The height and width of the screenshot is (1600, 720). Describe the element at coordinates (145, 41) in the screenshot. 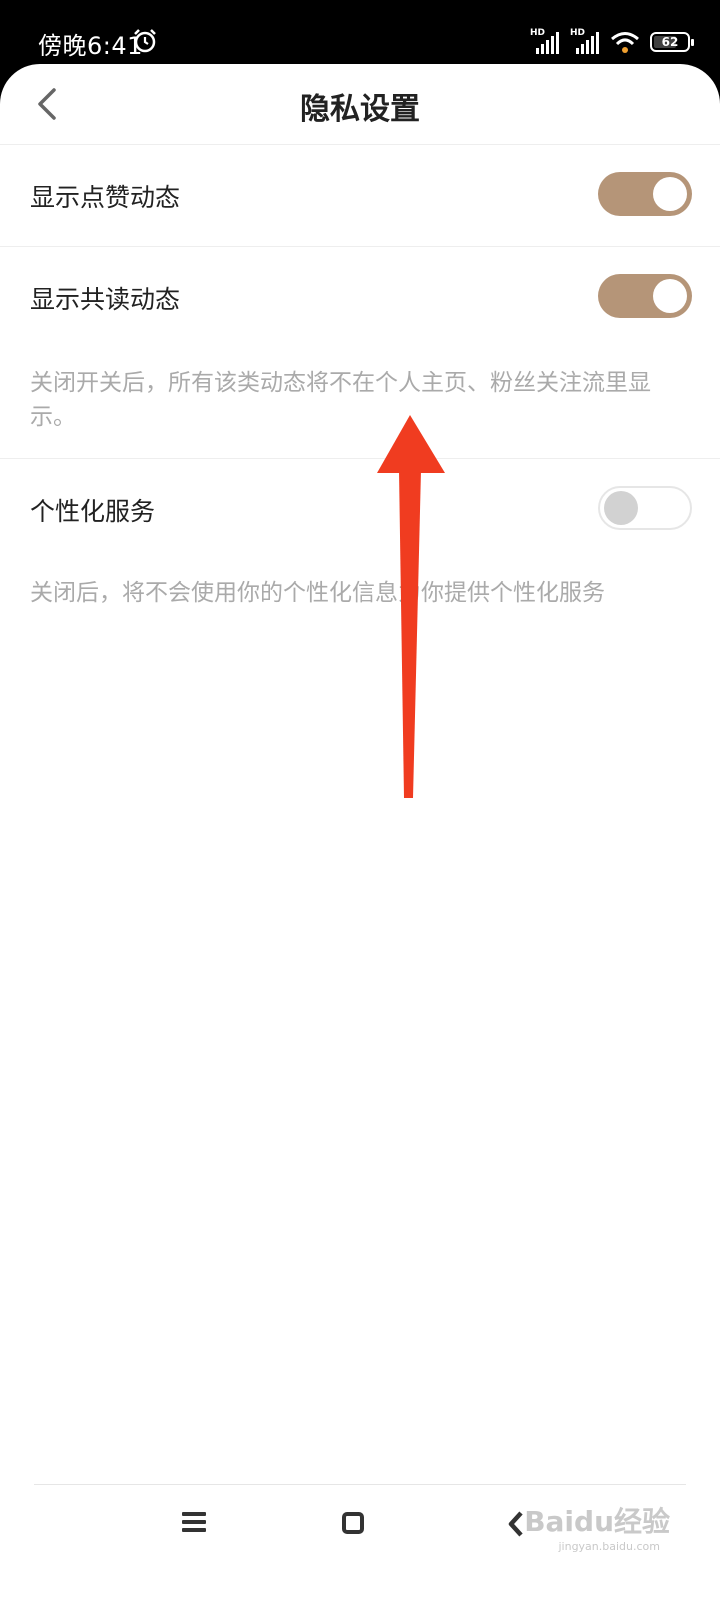

I see `alarm-icon` at that location.